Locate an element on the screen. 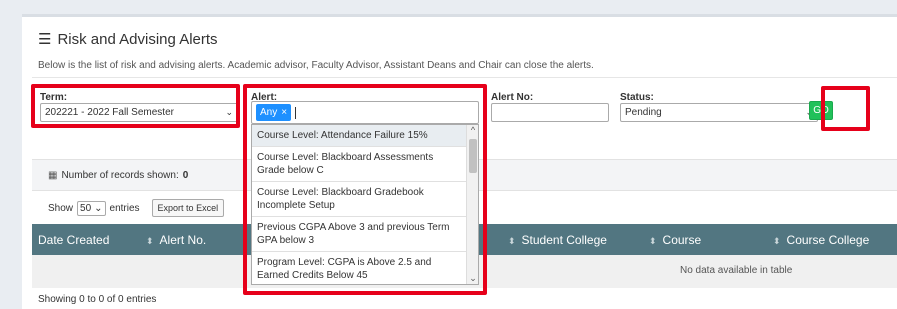  column-header-course: ⬍ Course is located at coordinates (675, 240).